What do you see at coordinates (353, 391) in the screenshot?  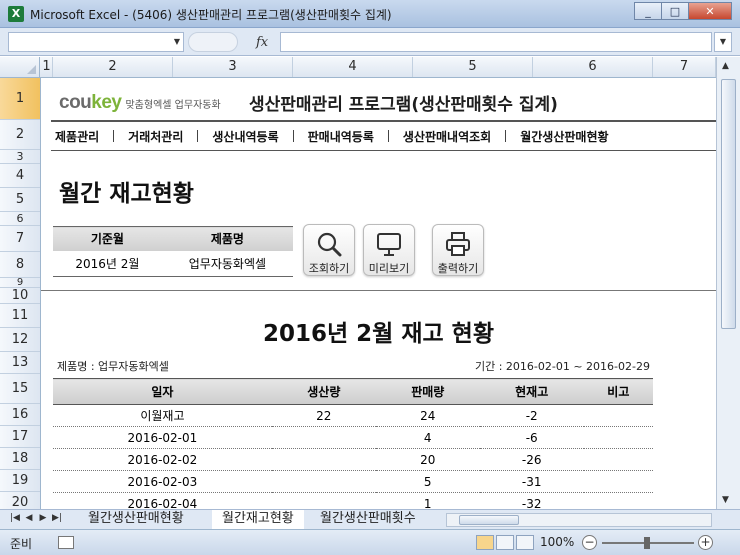 I see `table-header-row: 일자 생산량 판매량 현재고 비고` at bounding box center [353, 391].